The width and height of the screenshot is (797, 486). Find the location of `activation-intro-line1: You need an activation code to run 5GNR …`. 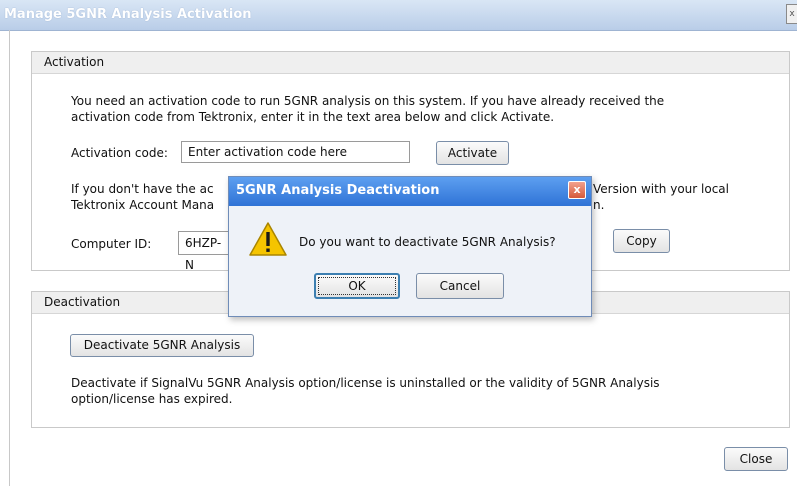

activation-intro-line1: You need an activation code to run 5GNR … is located at coordinates (368, 101).